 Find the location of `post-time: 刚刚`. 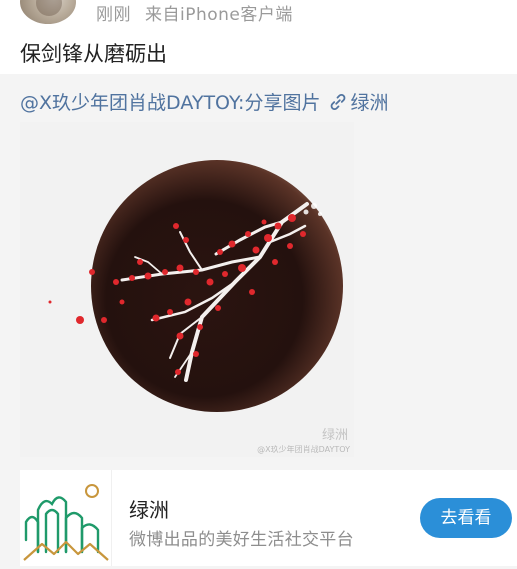

post-time: 刚刚 is located at coordinates (113, 15).